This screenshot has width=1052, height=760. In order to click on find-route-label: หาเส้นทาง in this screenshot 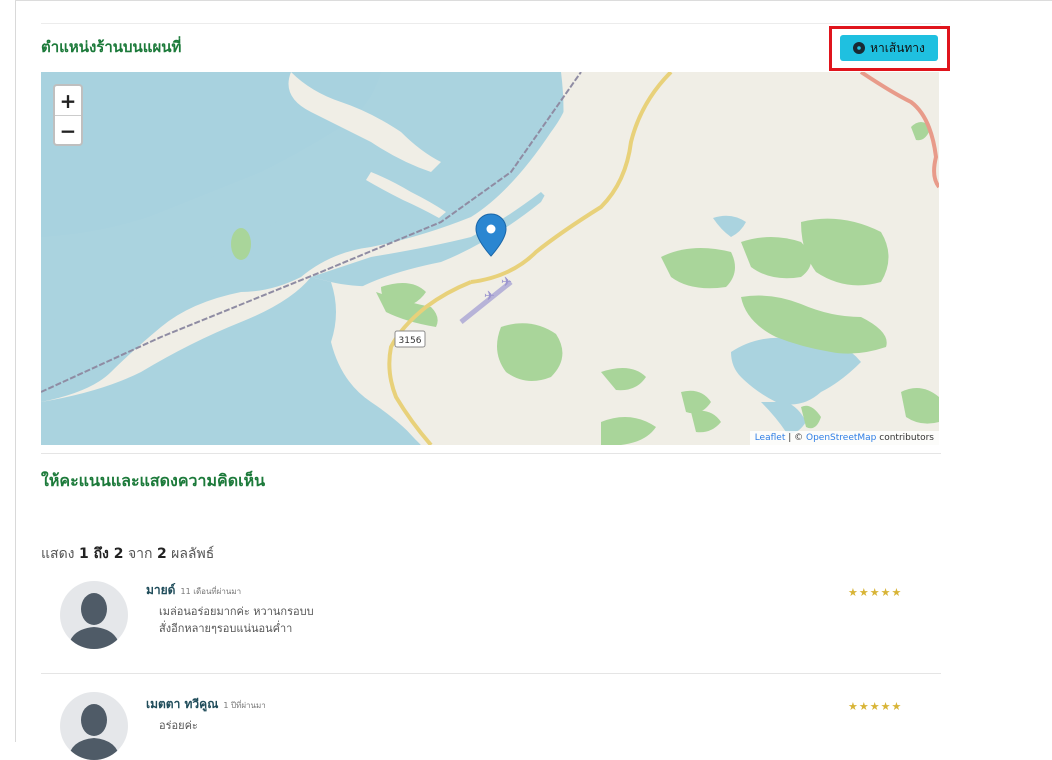, I will do `click(897, 47)`.